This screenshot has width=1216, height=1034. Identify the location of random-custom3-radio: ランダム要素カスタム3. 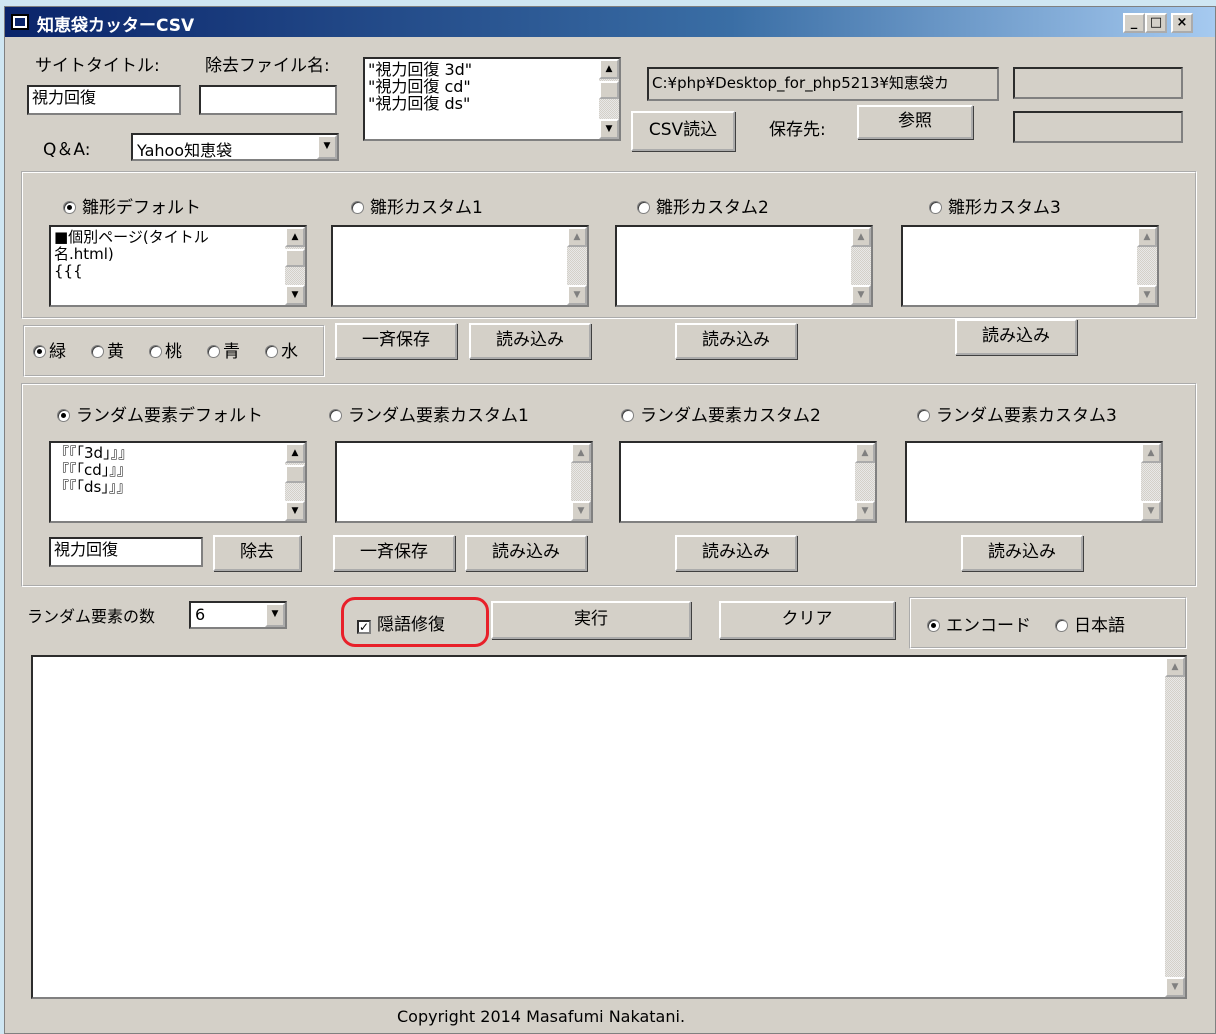
(1017, 413).